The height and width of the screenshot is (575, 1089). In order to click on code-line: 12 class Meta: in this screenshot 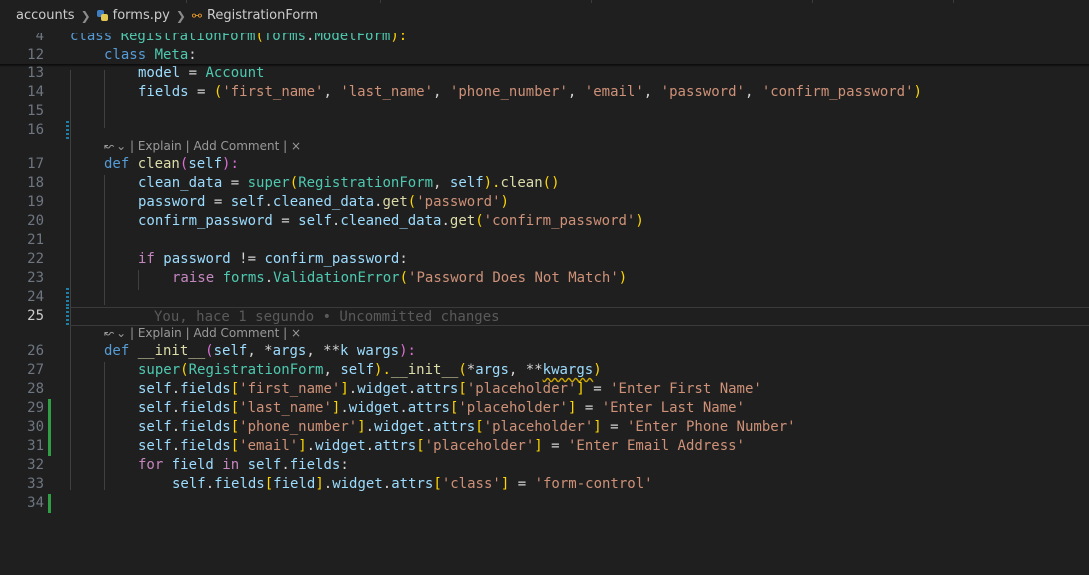, I will do `click(544, 55)`.